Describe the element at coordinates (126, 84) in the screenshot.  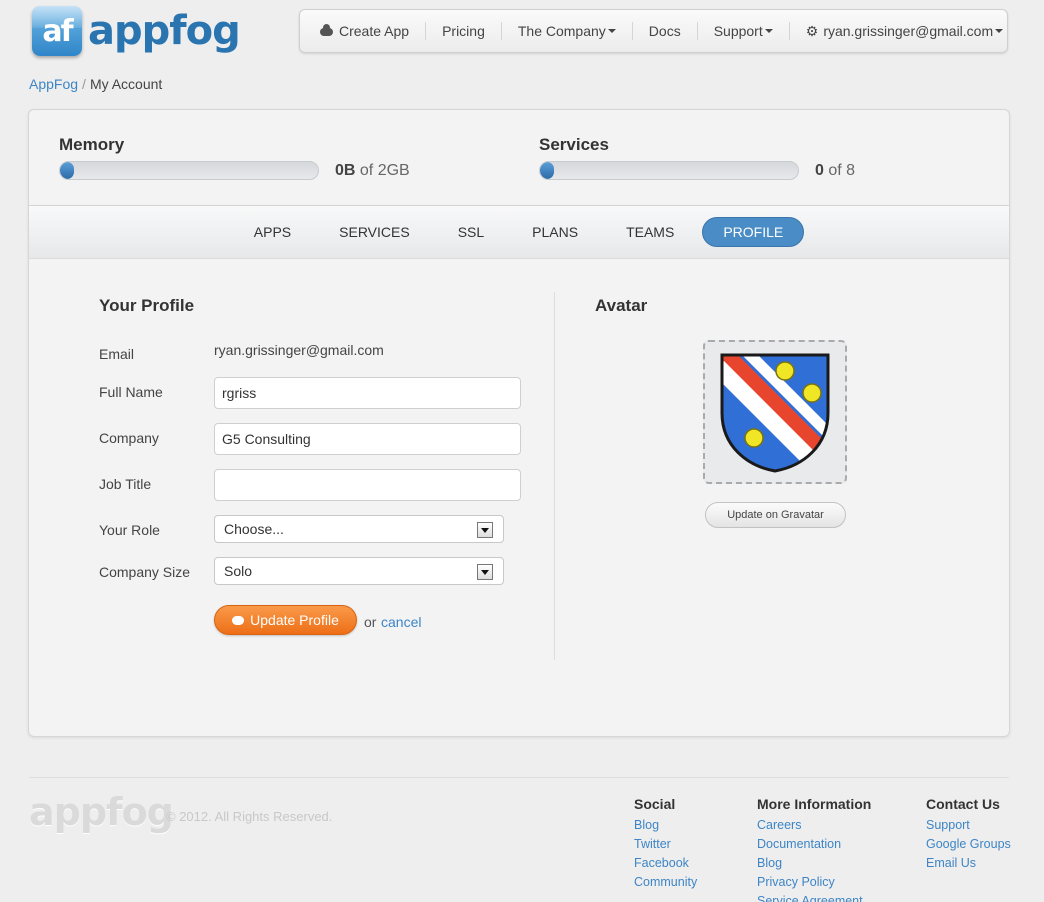
I see `breadcrumb-current: My Account` at that location.